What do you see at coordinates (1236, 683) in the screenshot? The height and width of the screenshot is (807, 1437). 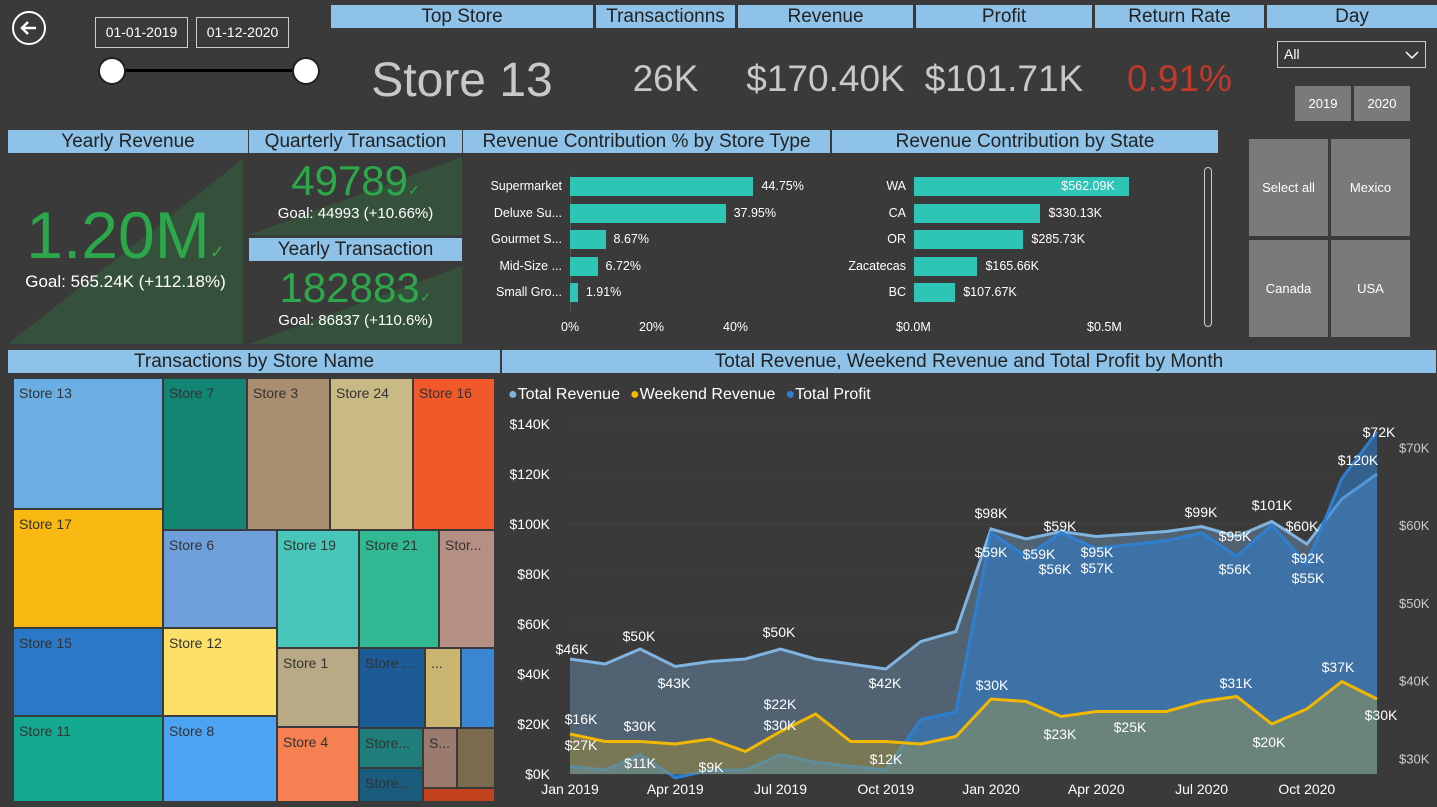 I see `data-label: $31K` at bounding box center [1236, 683].